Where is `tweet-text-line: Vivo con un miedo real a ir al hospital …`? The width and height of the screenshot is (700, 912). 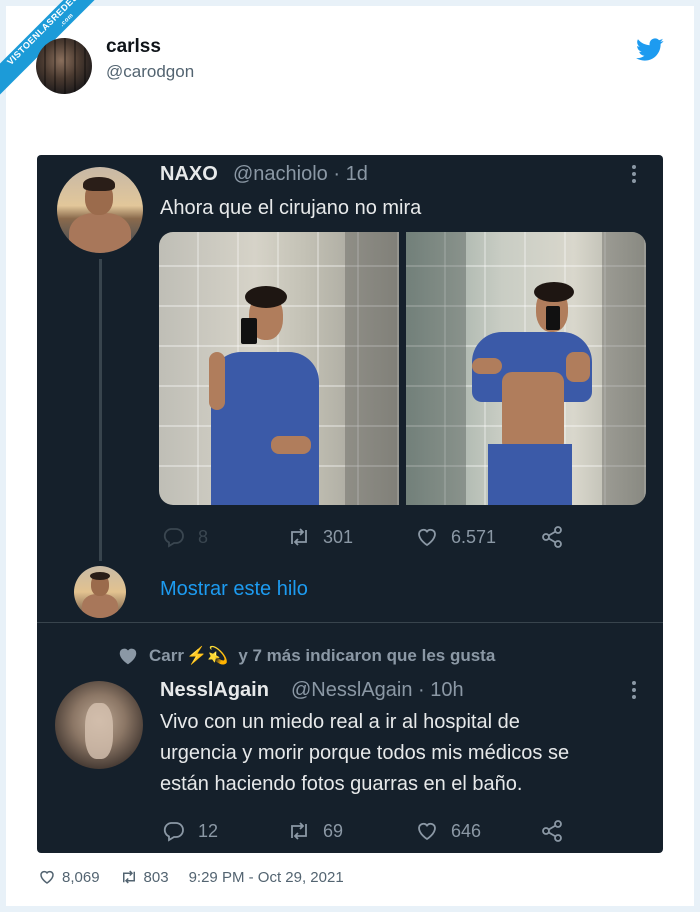
tweet-text-line: Vivo con un miedo real a ir al hospital … is located at coordinates (340, 722).